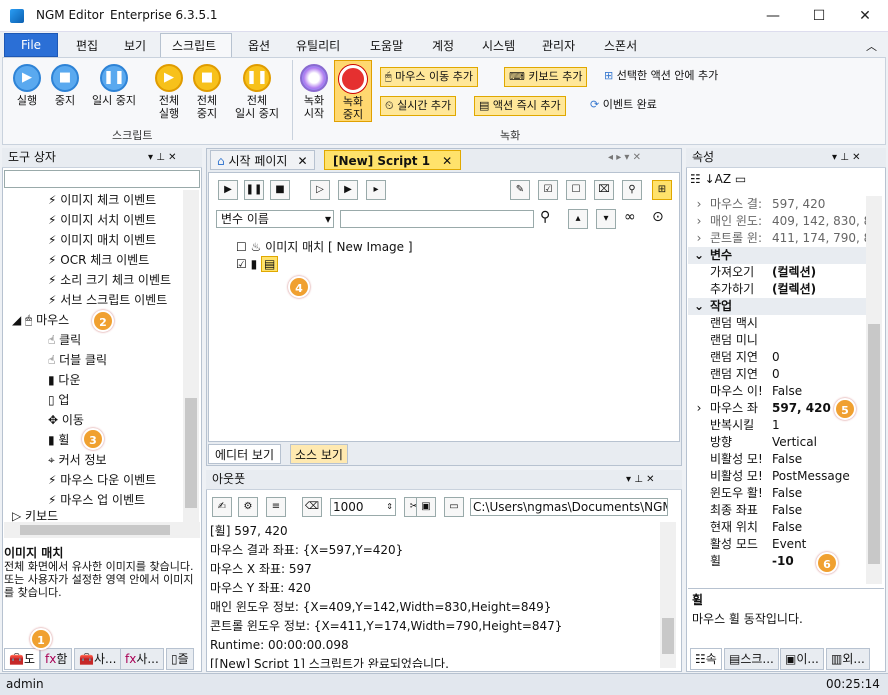 The image size is (888, 695). I want to click on check-icon: ☑, so click(548, 190).